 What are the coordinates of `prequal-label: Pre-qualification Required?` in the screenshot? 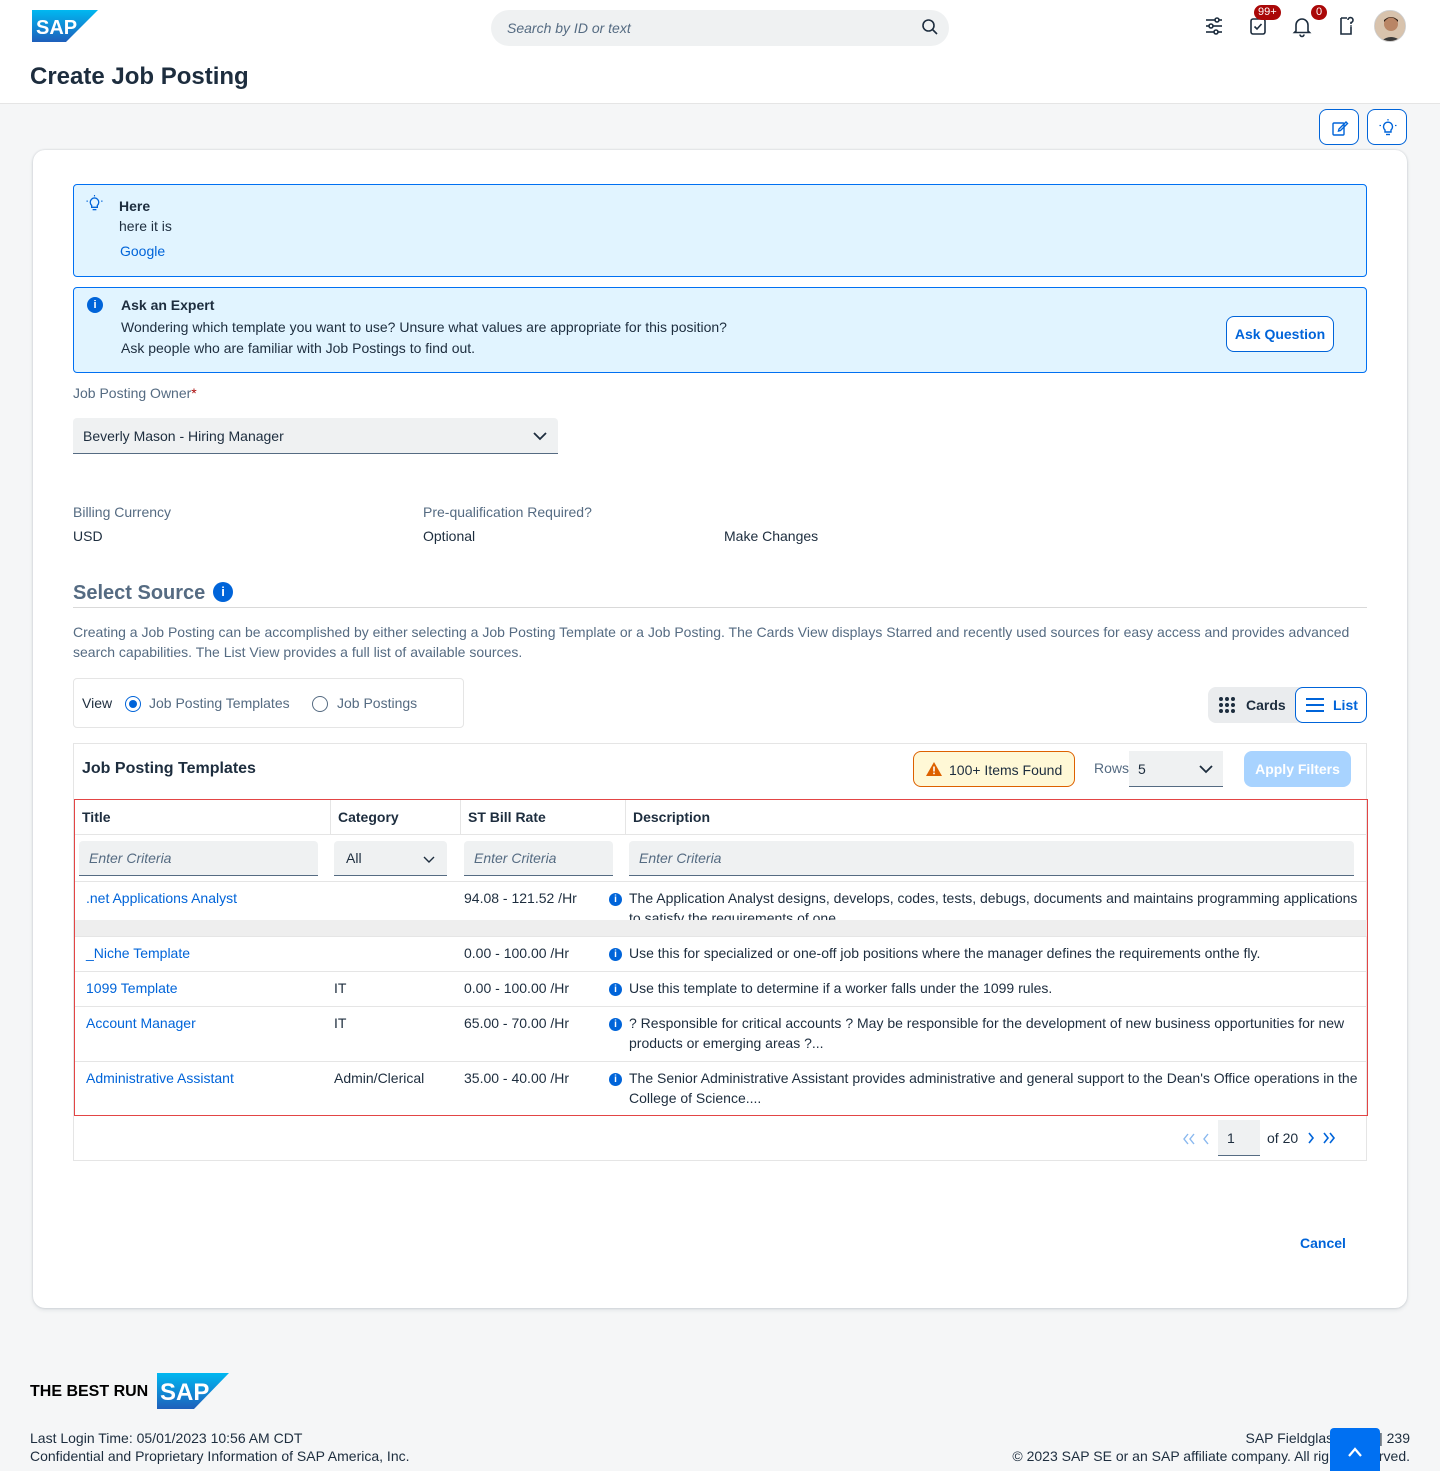 It's located at (507, 512).